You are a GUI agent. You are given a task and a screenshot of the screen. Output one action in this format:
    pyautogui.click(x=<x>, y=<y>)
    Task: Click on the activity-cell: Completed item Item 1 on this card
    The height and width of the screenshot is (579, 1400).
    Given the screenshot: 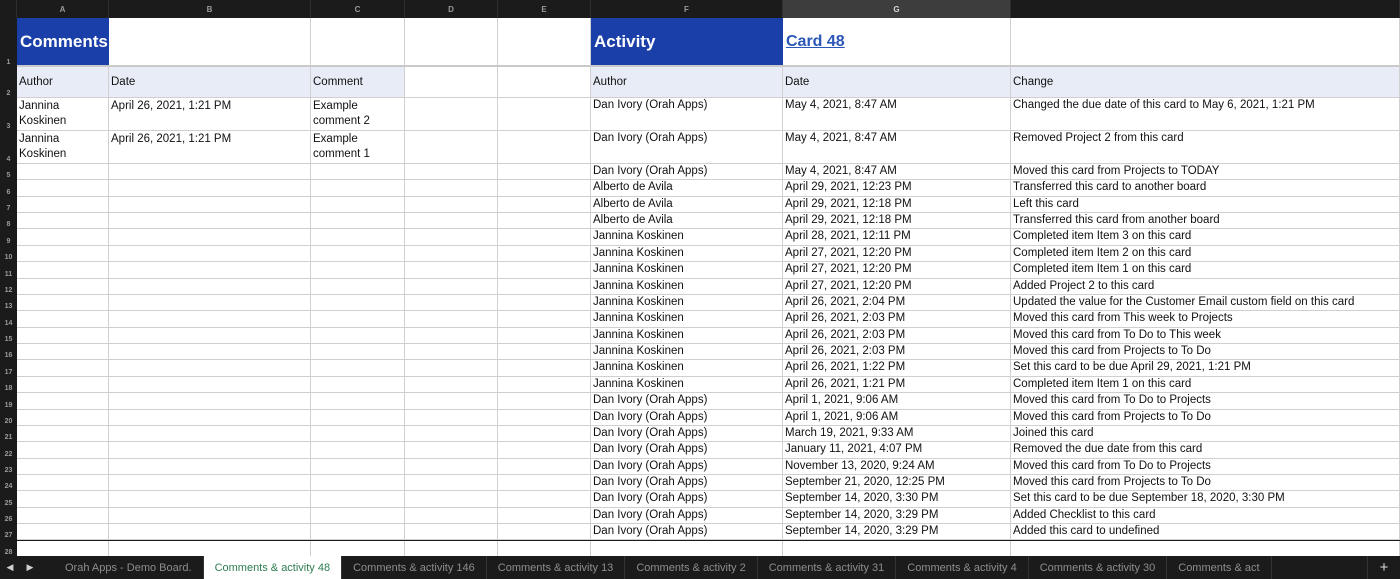 What is the action you would take?
    pyautogui.click(x=1205, y=270)
    